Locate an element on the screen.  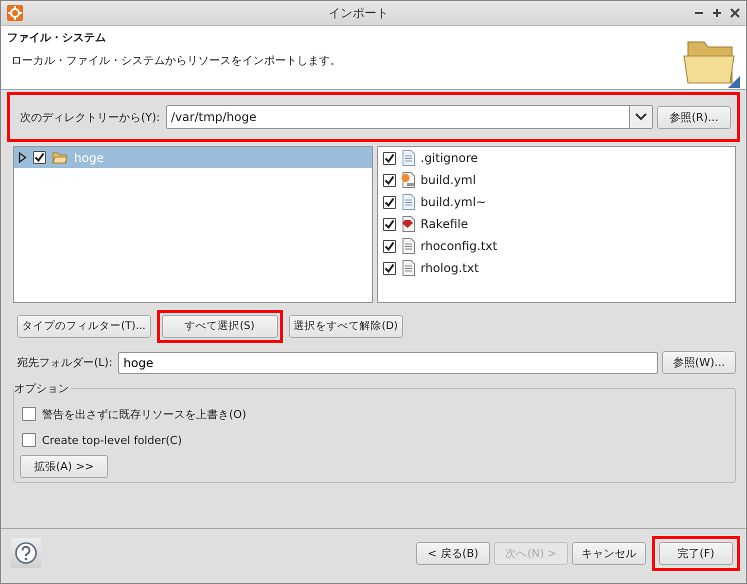
gear-icon is located at coordinates (15, 13).